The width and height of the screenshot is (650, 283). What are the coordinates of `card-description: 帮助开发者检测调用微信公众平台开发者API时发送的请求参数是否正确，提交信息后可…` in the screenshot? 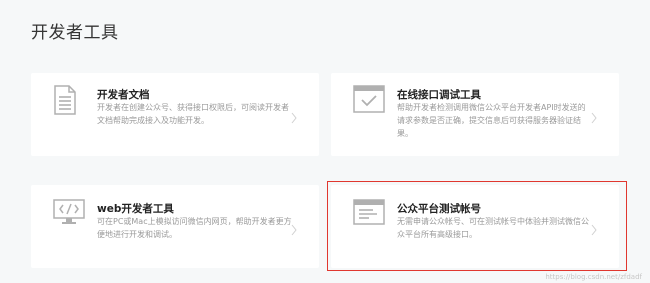 It's located at (491, 120).